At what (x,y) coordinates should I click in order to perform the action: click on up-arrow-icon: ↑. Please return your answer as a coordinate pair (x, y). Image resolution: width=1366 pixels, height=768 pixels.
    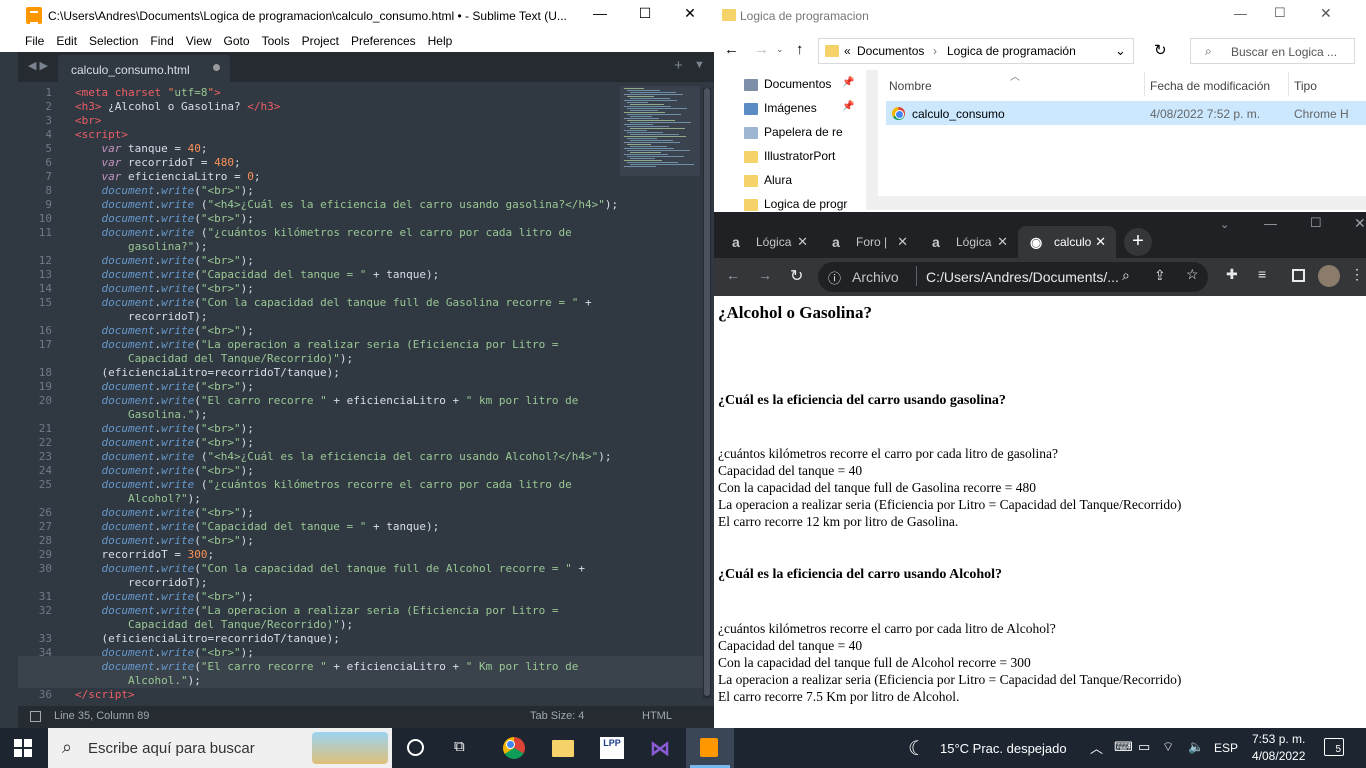
    Looking at the image, I should click on (800, 49).